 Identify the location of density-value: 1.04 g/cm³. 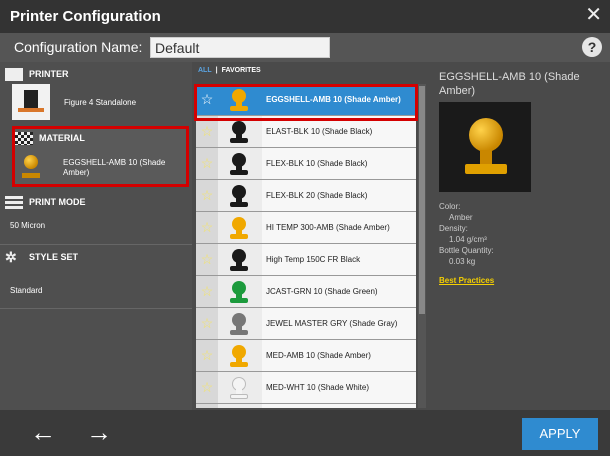
(468, 239).